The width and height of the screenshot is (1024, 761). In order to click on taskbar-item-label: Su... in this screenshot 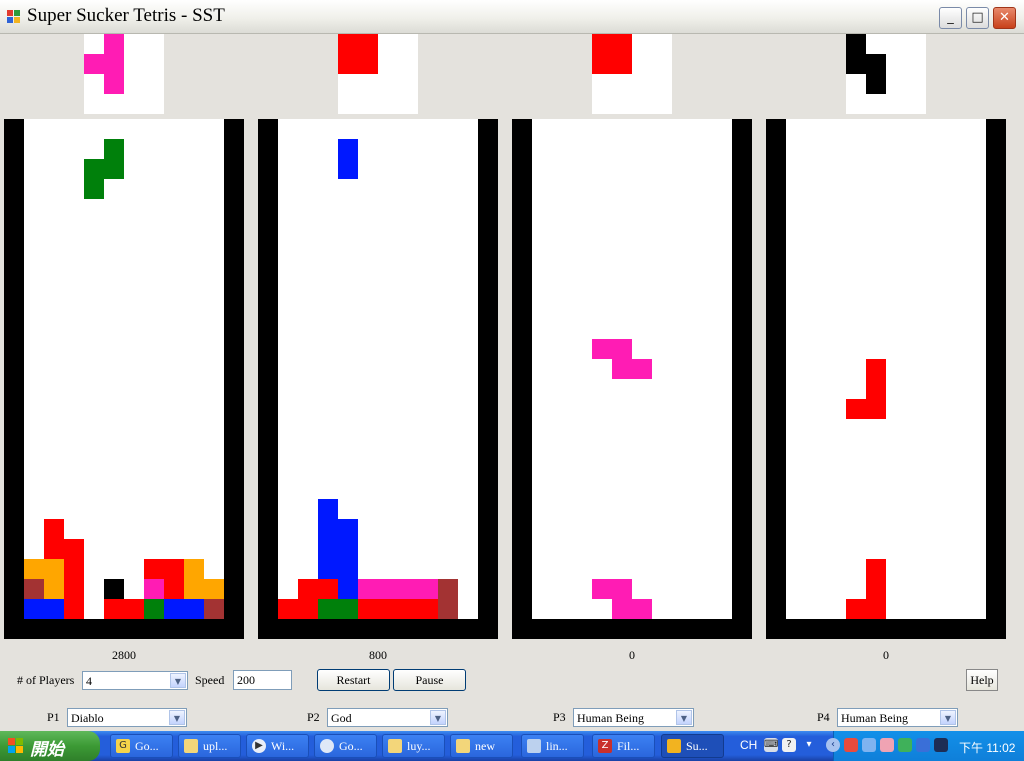, I will do `click(697, 746)`.